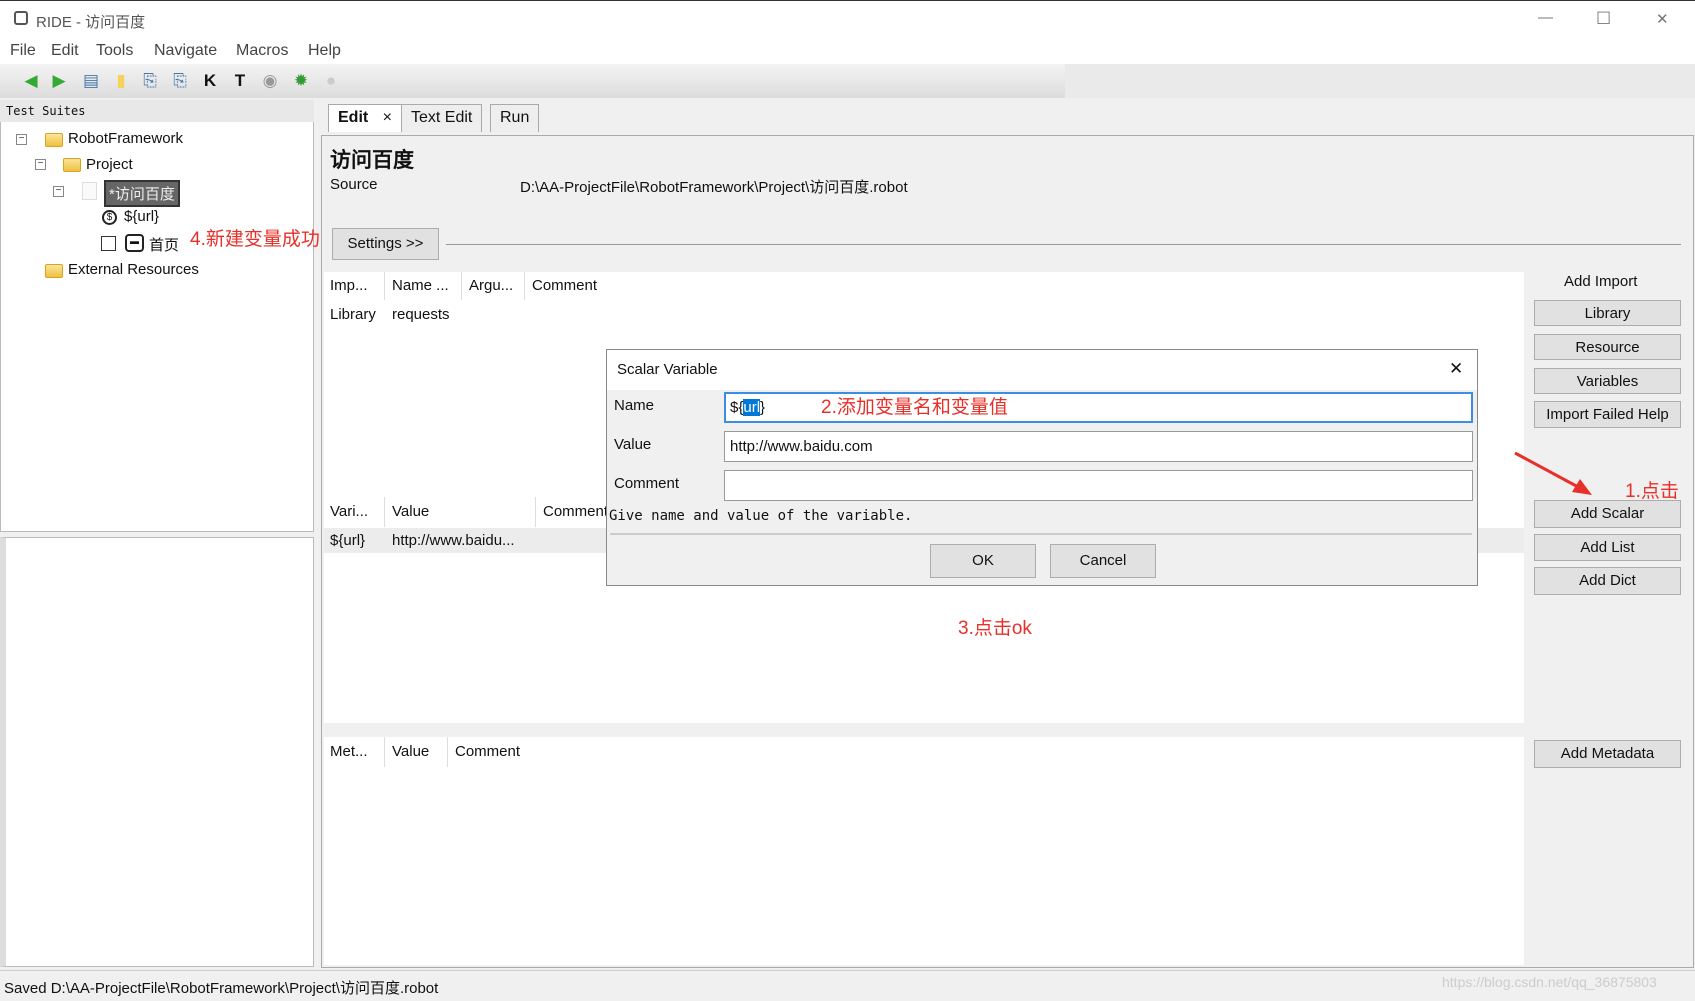 This screenshot has height=1001, width=1695. Describe the element at coordinates (157, 316) in the screenshot. I see `tree-panel` at that location.